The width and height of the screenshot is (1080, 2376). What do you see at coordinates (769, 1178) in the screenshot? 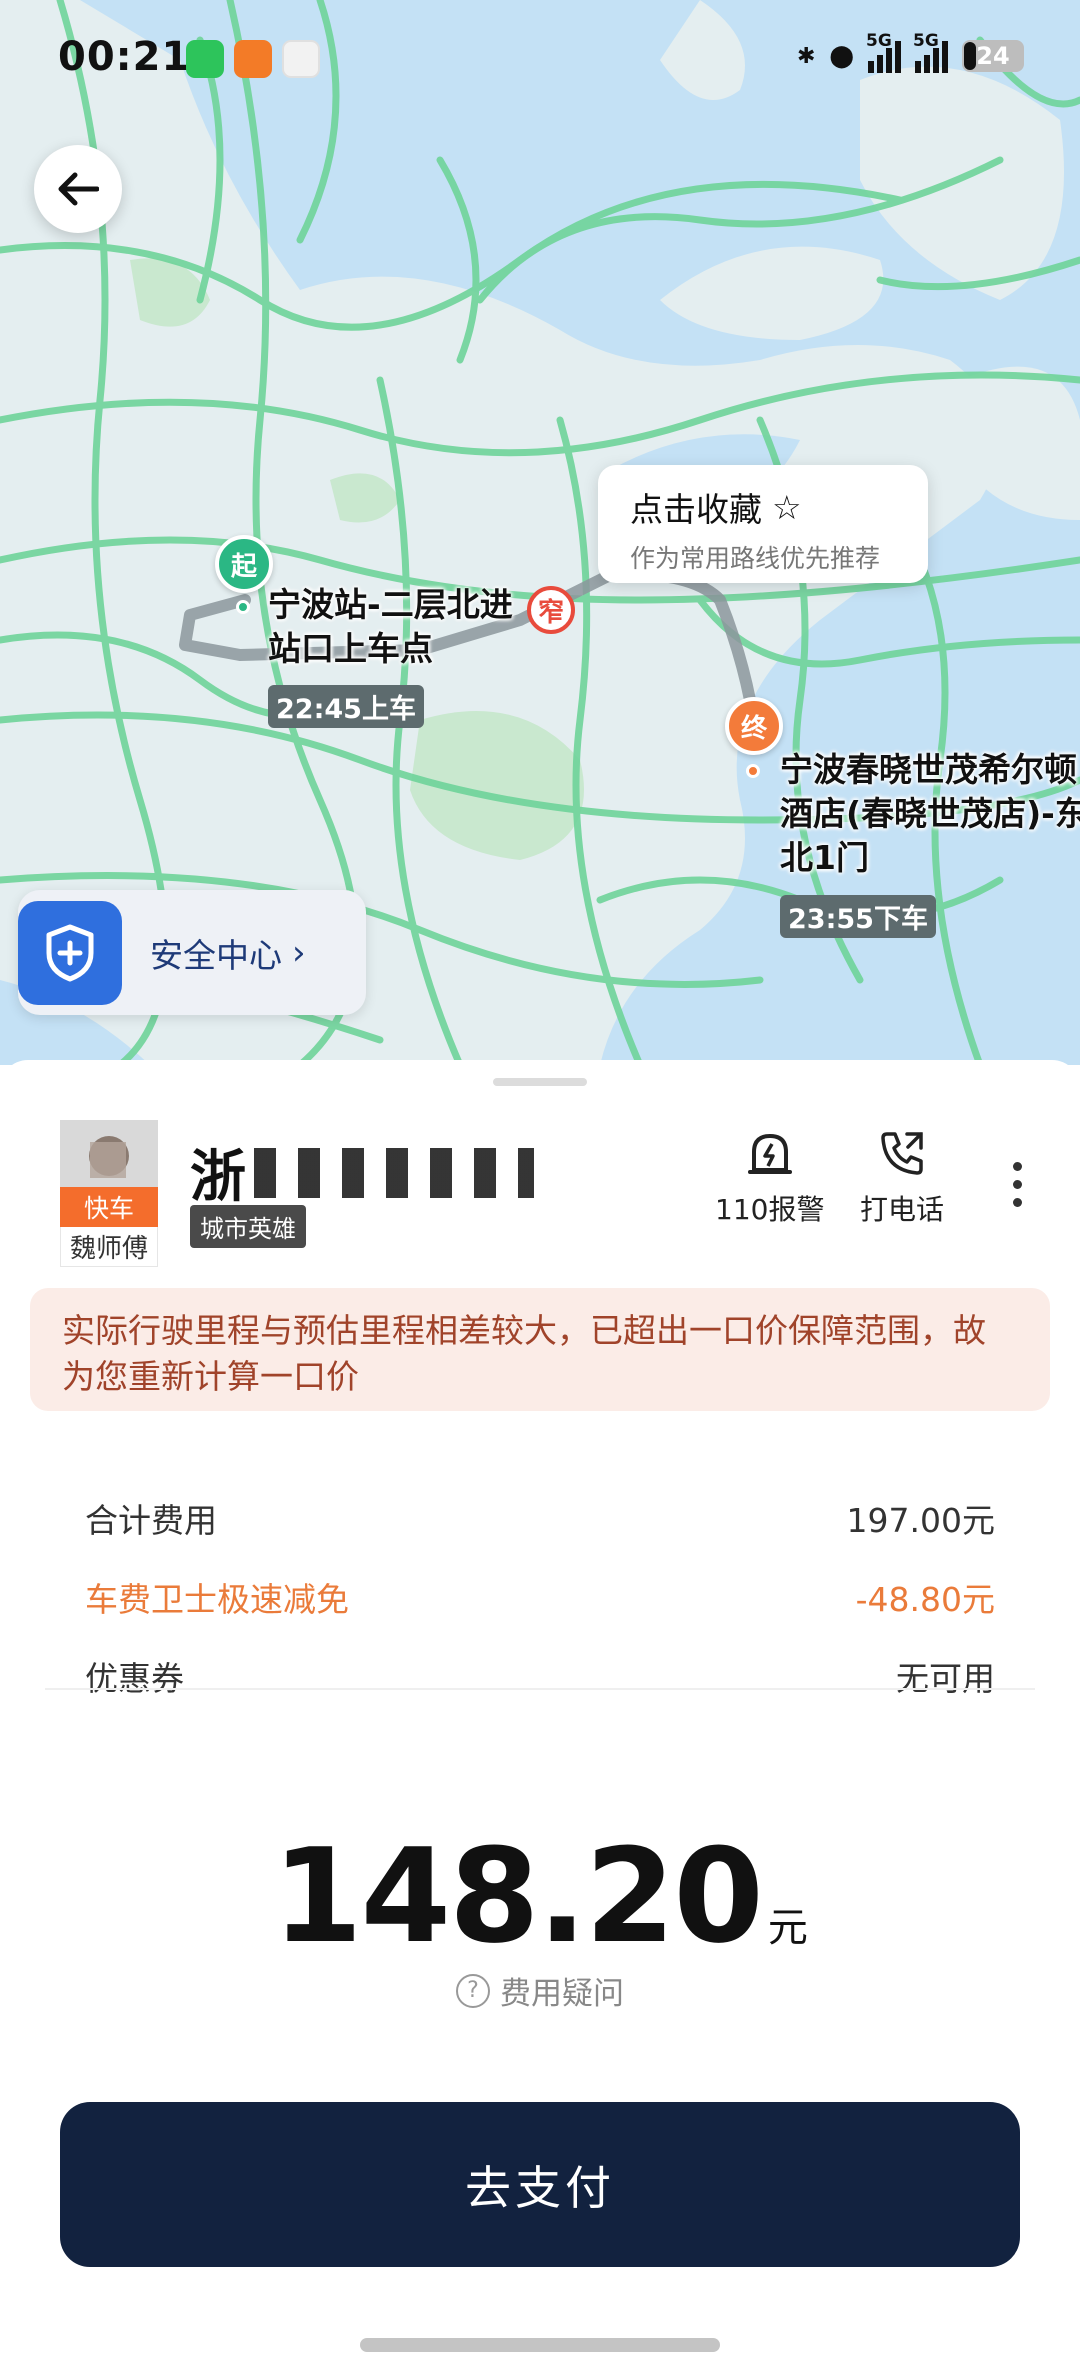
I see `police-button: 110报警` at bounding box center [769, 1178].